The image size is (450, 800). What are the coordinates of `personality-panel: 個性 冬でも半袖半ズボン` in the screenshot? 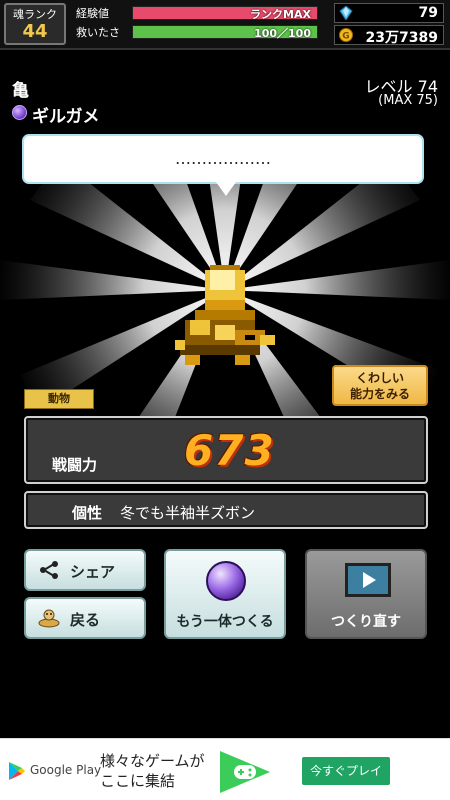 It's located at (226, 510).